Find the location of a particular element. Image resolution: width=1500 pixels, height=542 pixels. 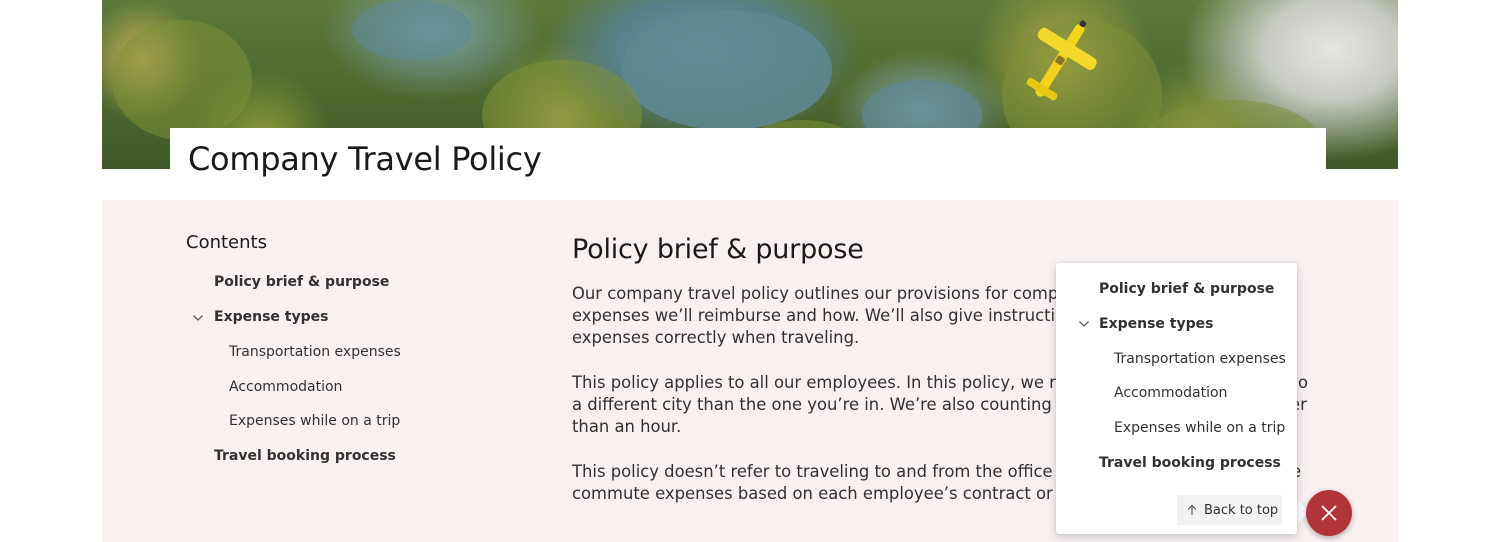

airplane-illustration is located at coordinates (1061, 60).